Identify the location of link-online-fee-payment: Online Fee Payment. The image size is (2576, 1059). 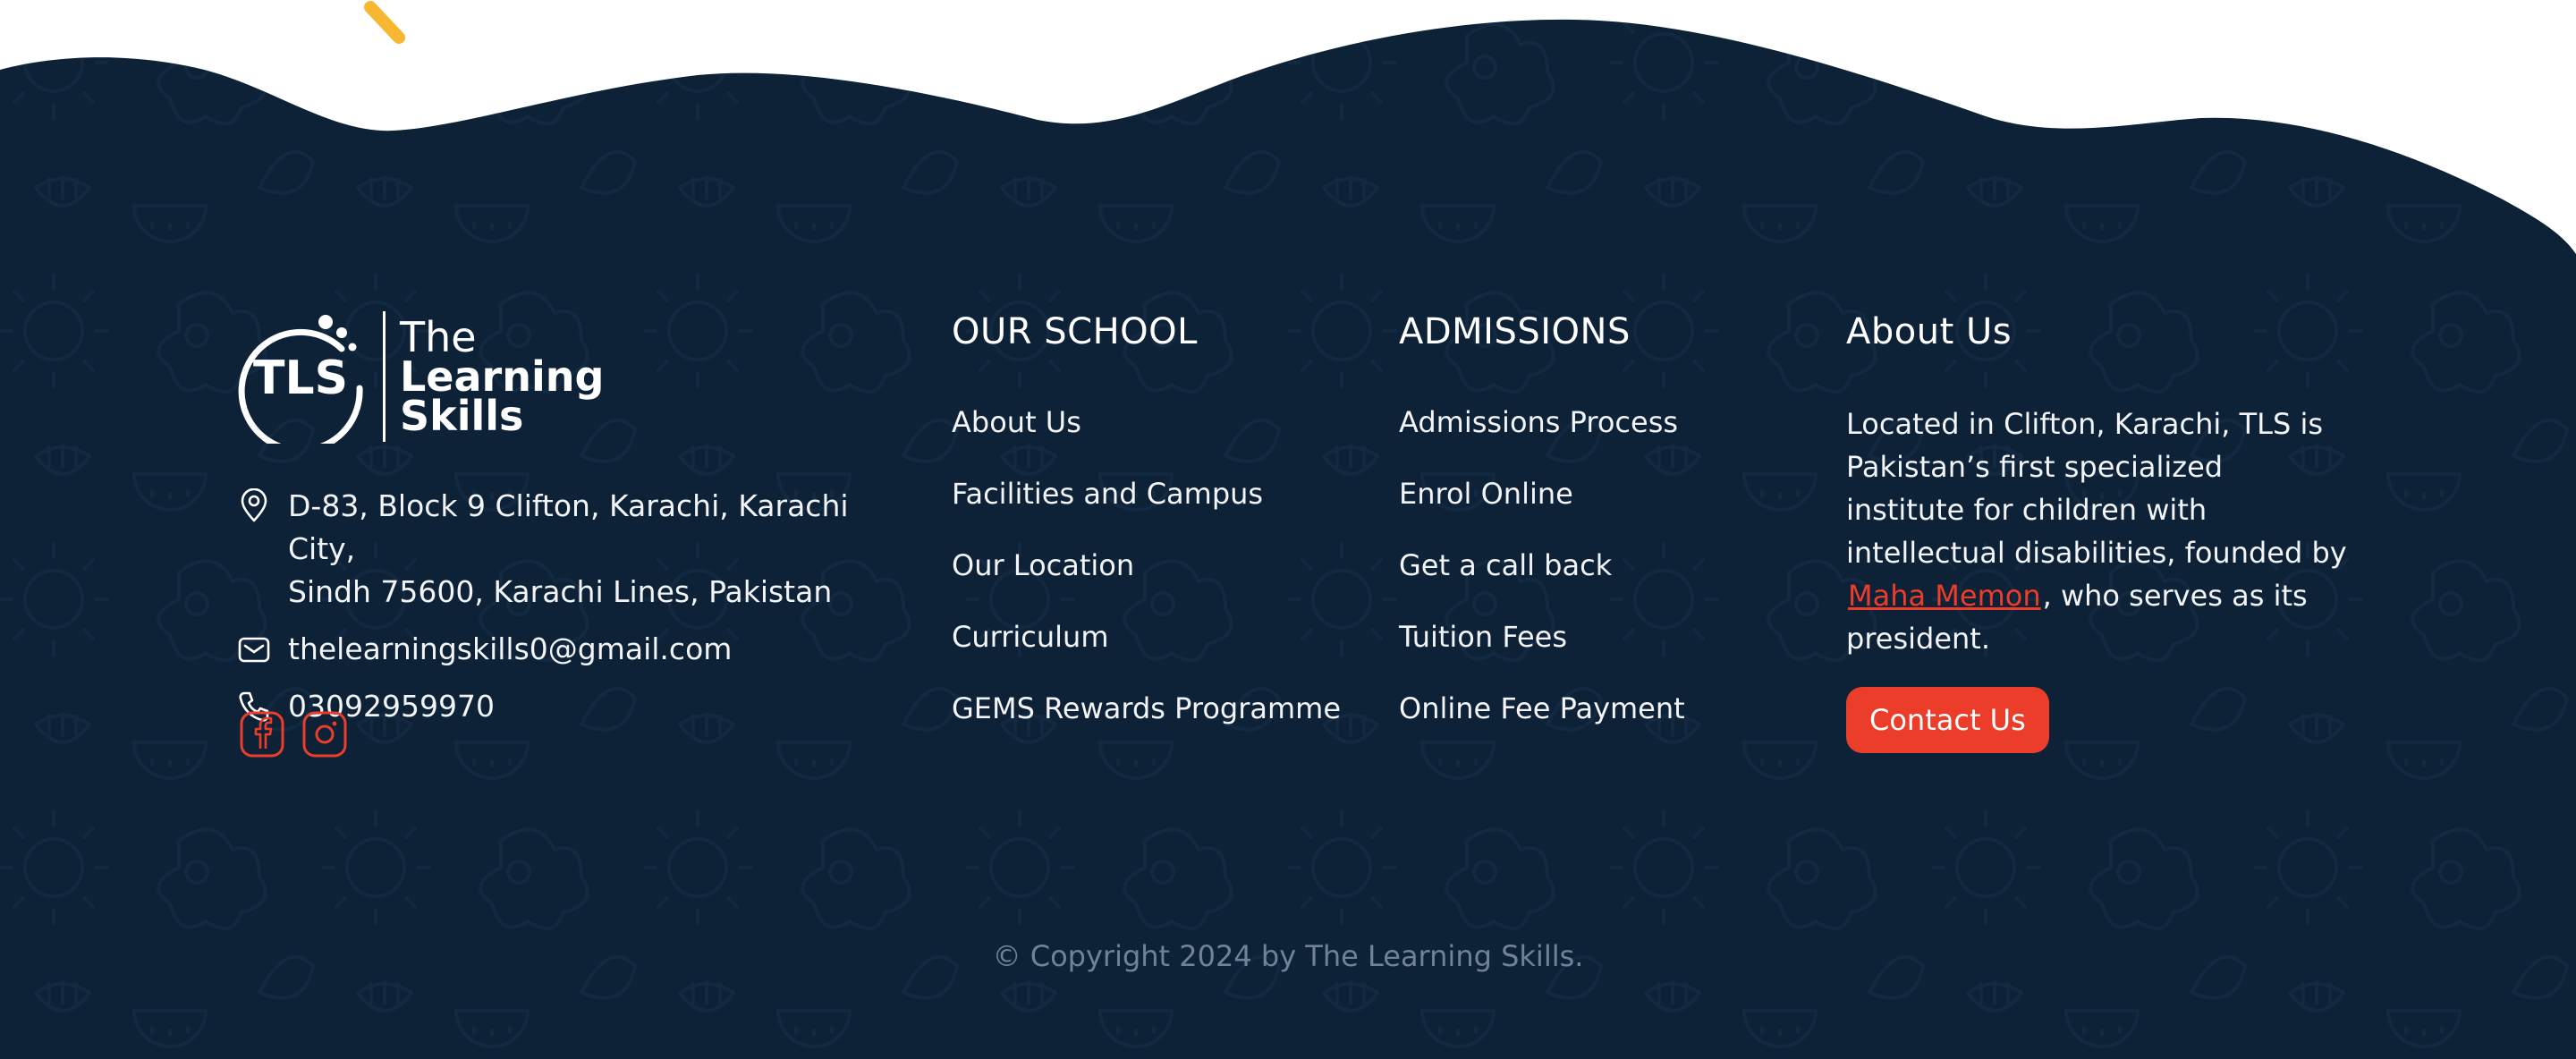
(1542, 708).